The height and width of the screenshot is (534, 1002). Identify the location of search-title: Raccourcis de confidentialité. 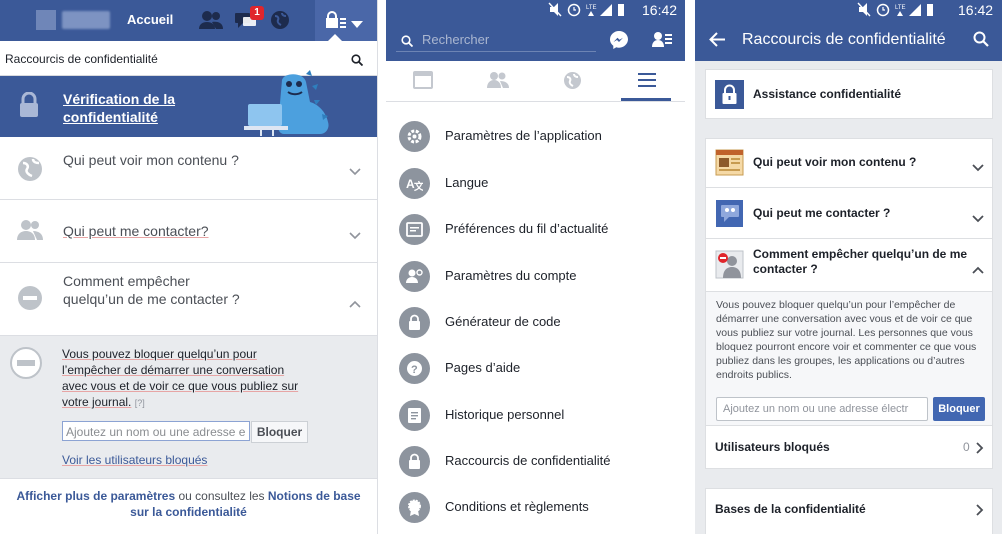
(81, 59).